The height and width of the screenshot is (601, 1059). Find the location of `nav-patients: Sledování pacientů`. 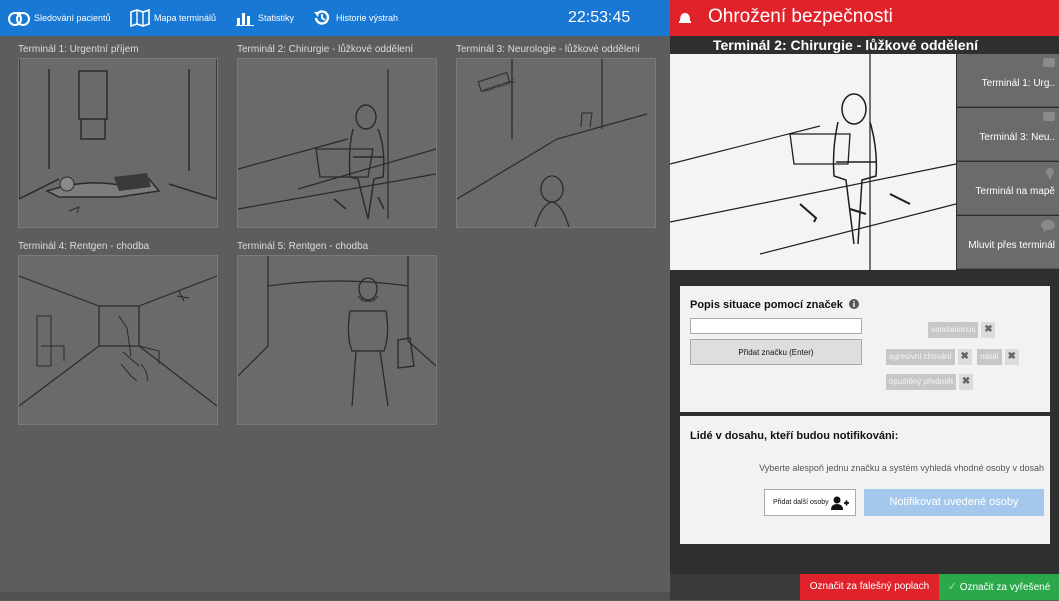

nav-patients: Sledování pacientů is located at coordinates (59, 18).